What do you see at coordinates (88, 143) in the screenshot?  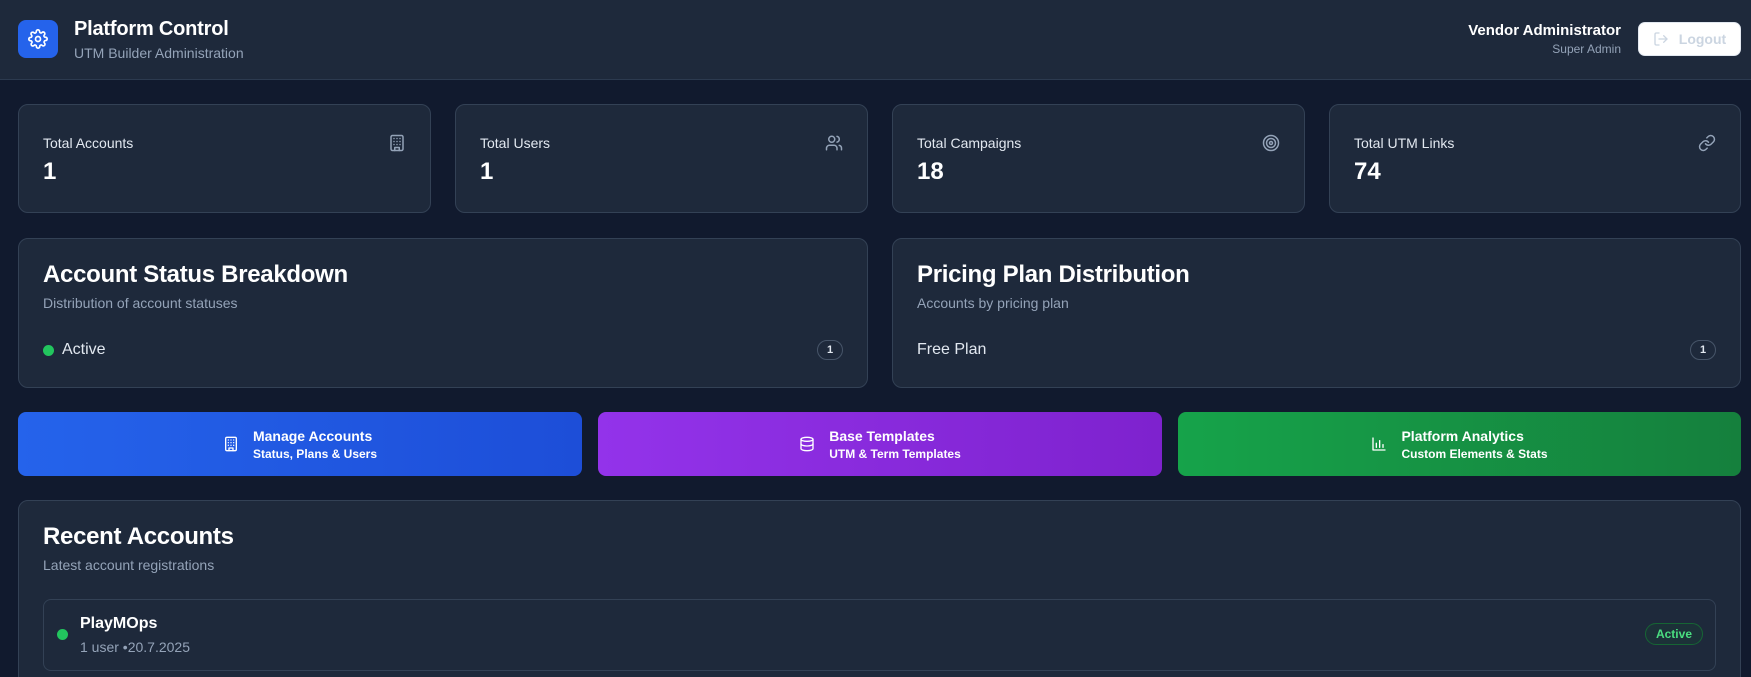 I see `stat-label: Total Accounts` at bounding box center [88, 143].